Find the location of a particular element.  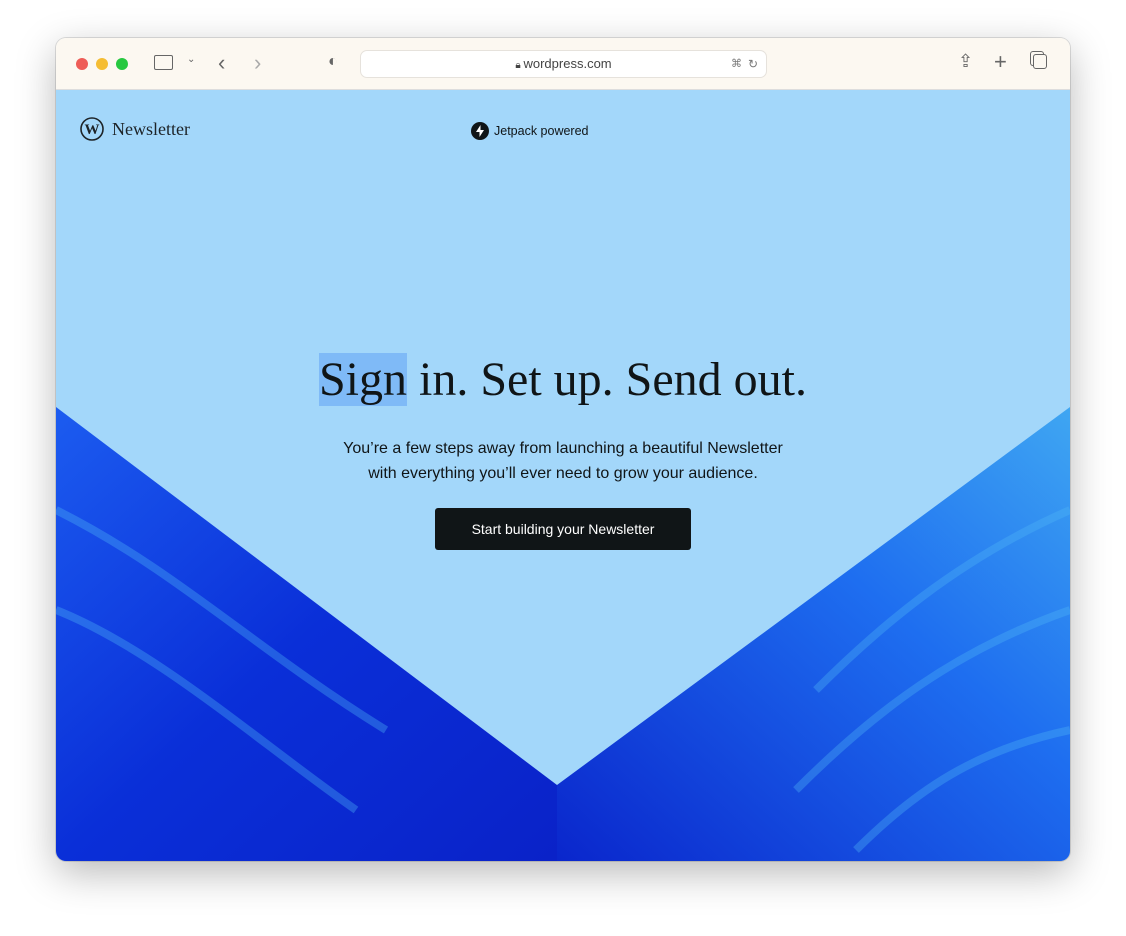

site-logo: W Newsletter is located at coordinates (135, 129).